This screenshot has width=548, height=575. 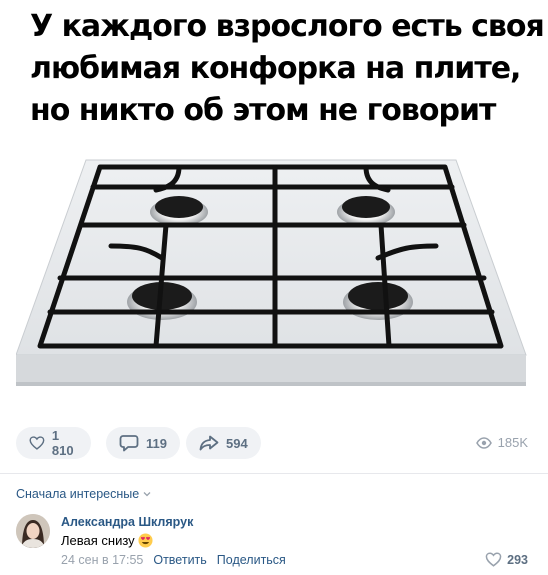 What do you see at coordinates (483, 442) in the screenshot?
I see `eye-icon` at bounding box center [483, 442].